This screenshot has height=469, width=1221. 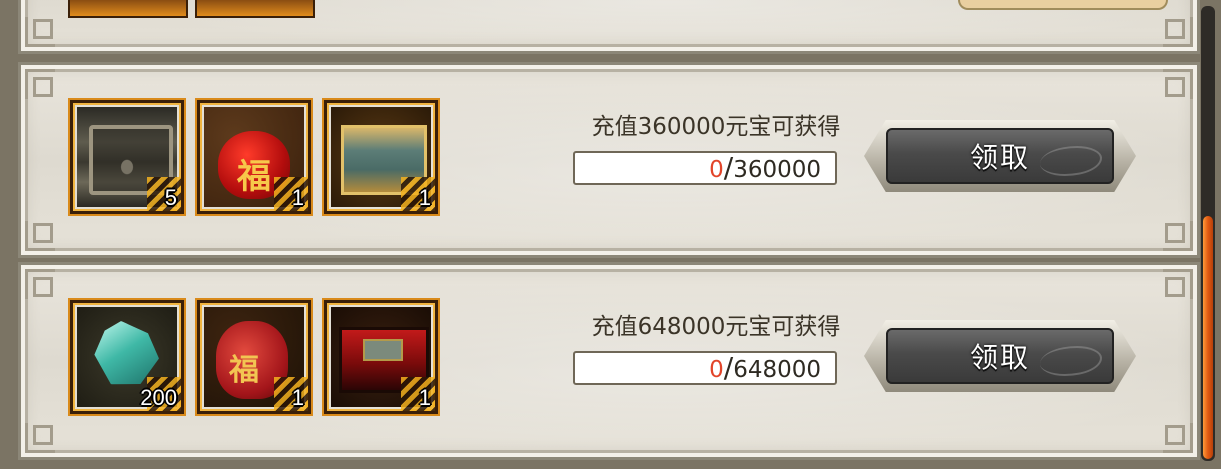 I want to click on reward-item-slot: 5, so click(x=127, y=157).